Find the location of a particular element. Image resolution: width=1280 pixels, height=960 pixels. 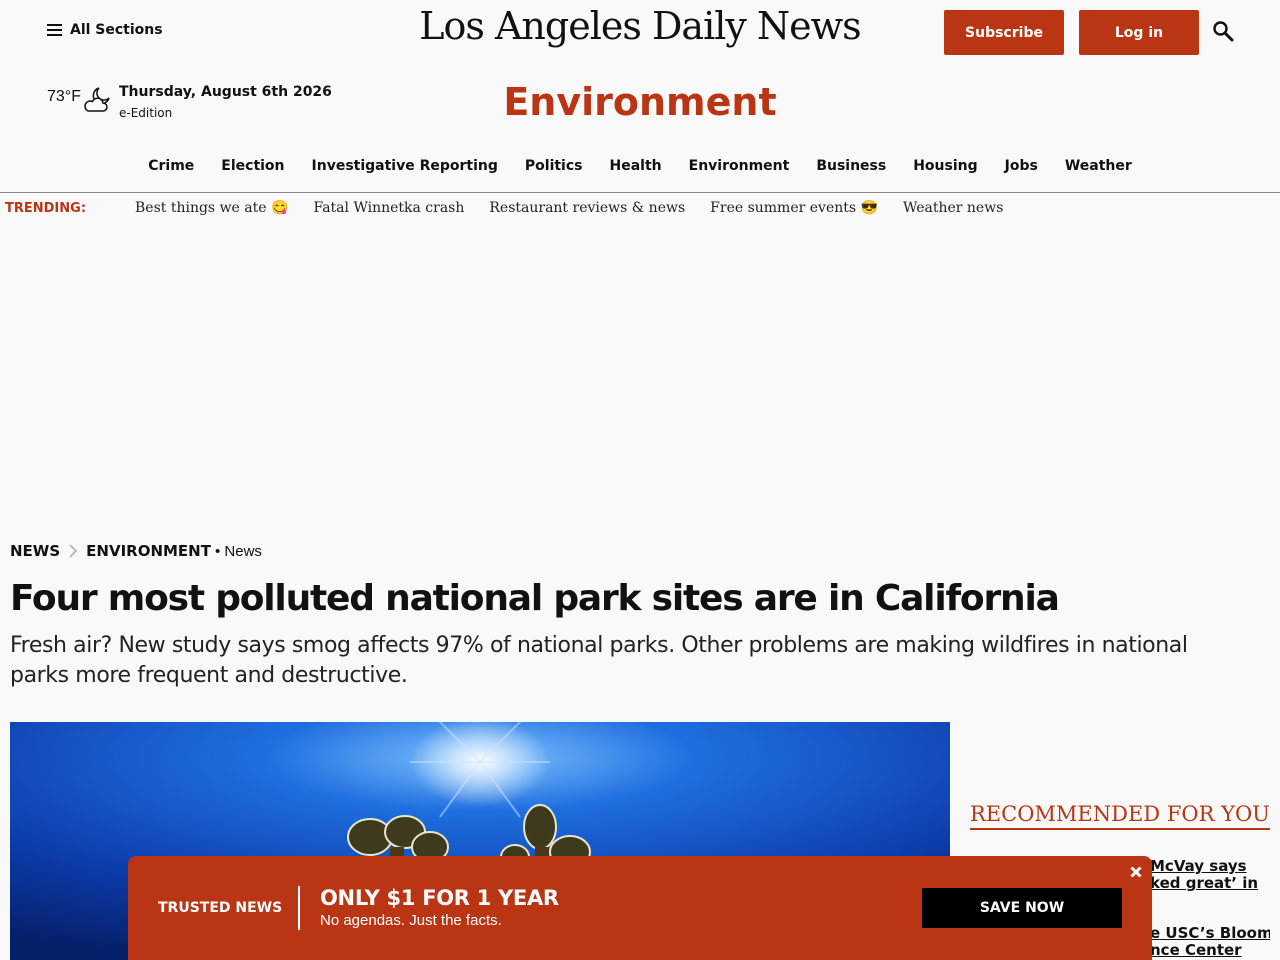

breadcrumb: NEWS ENVIRONMENT • News is located at coordinates (136, 551).